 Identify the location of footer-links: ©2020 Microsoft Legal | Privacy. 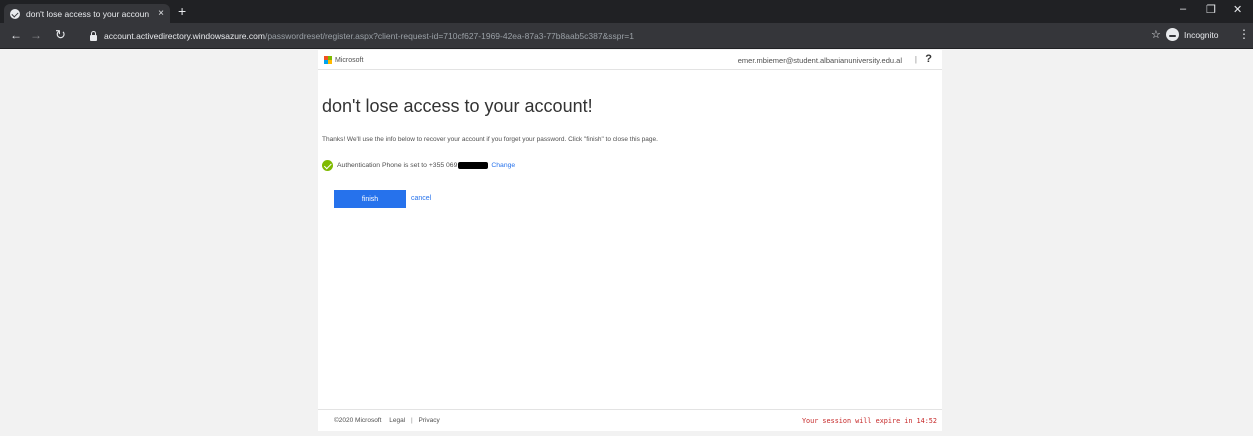
(387, 420).